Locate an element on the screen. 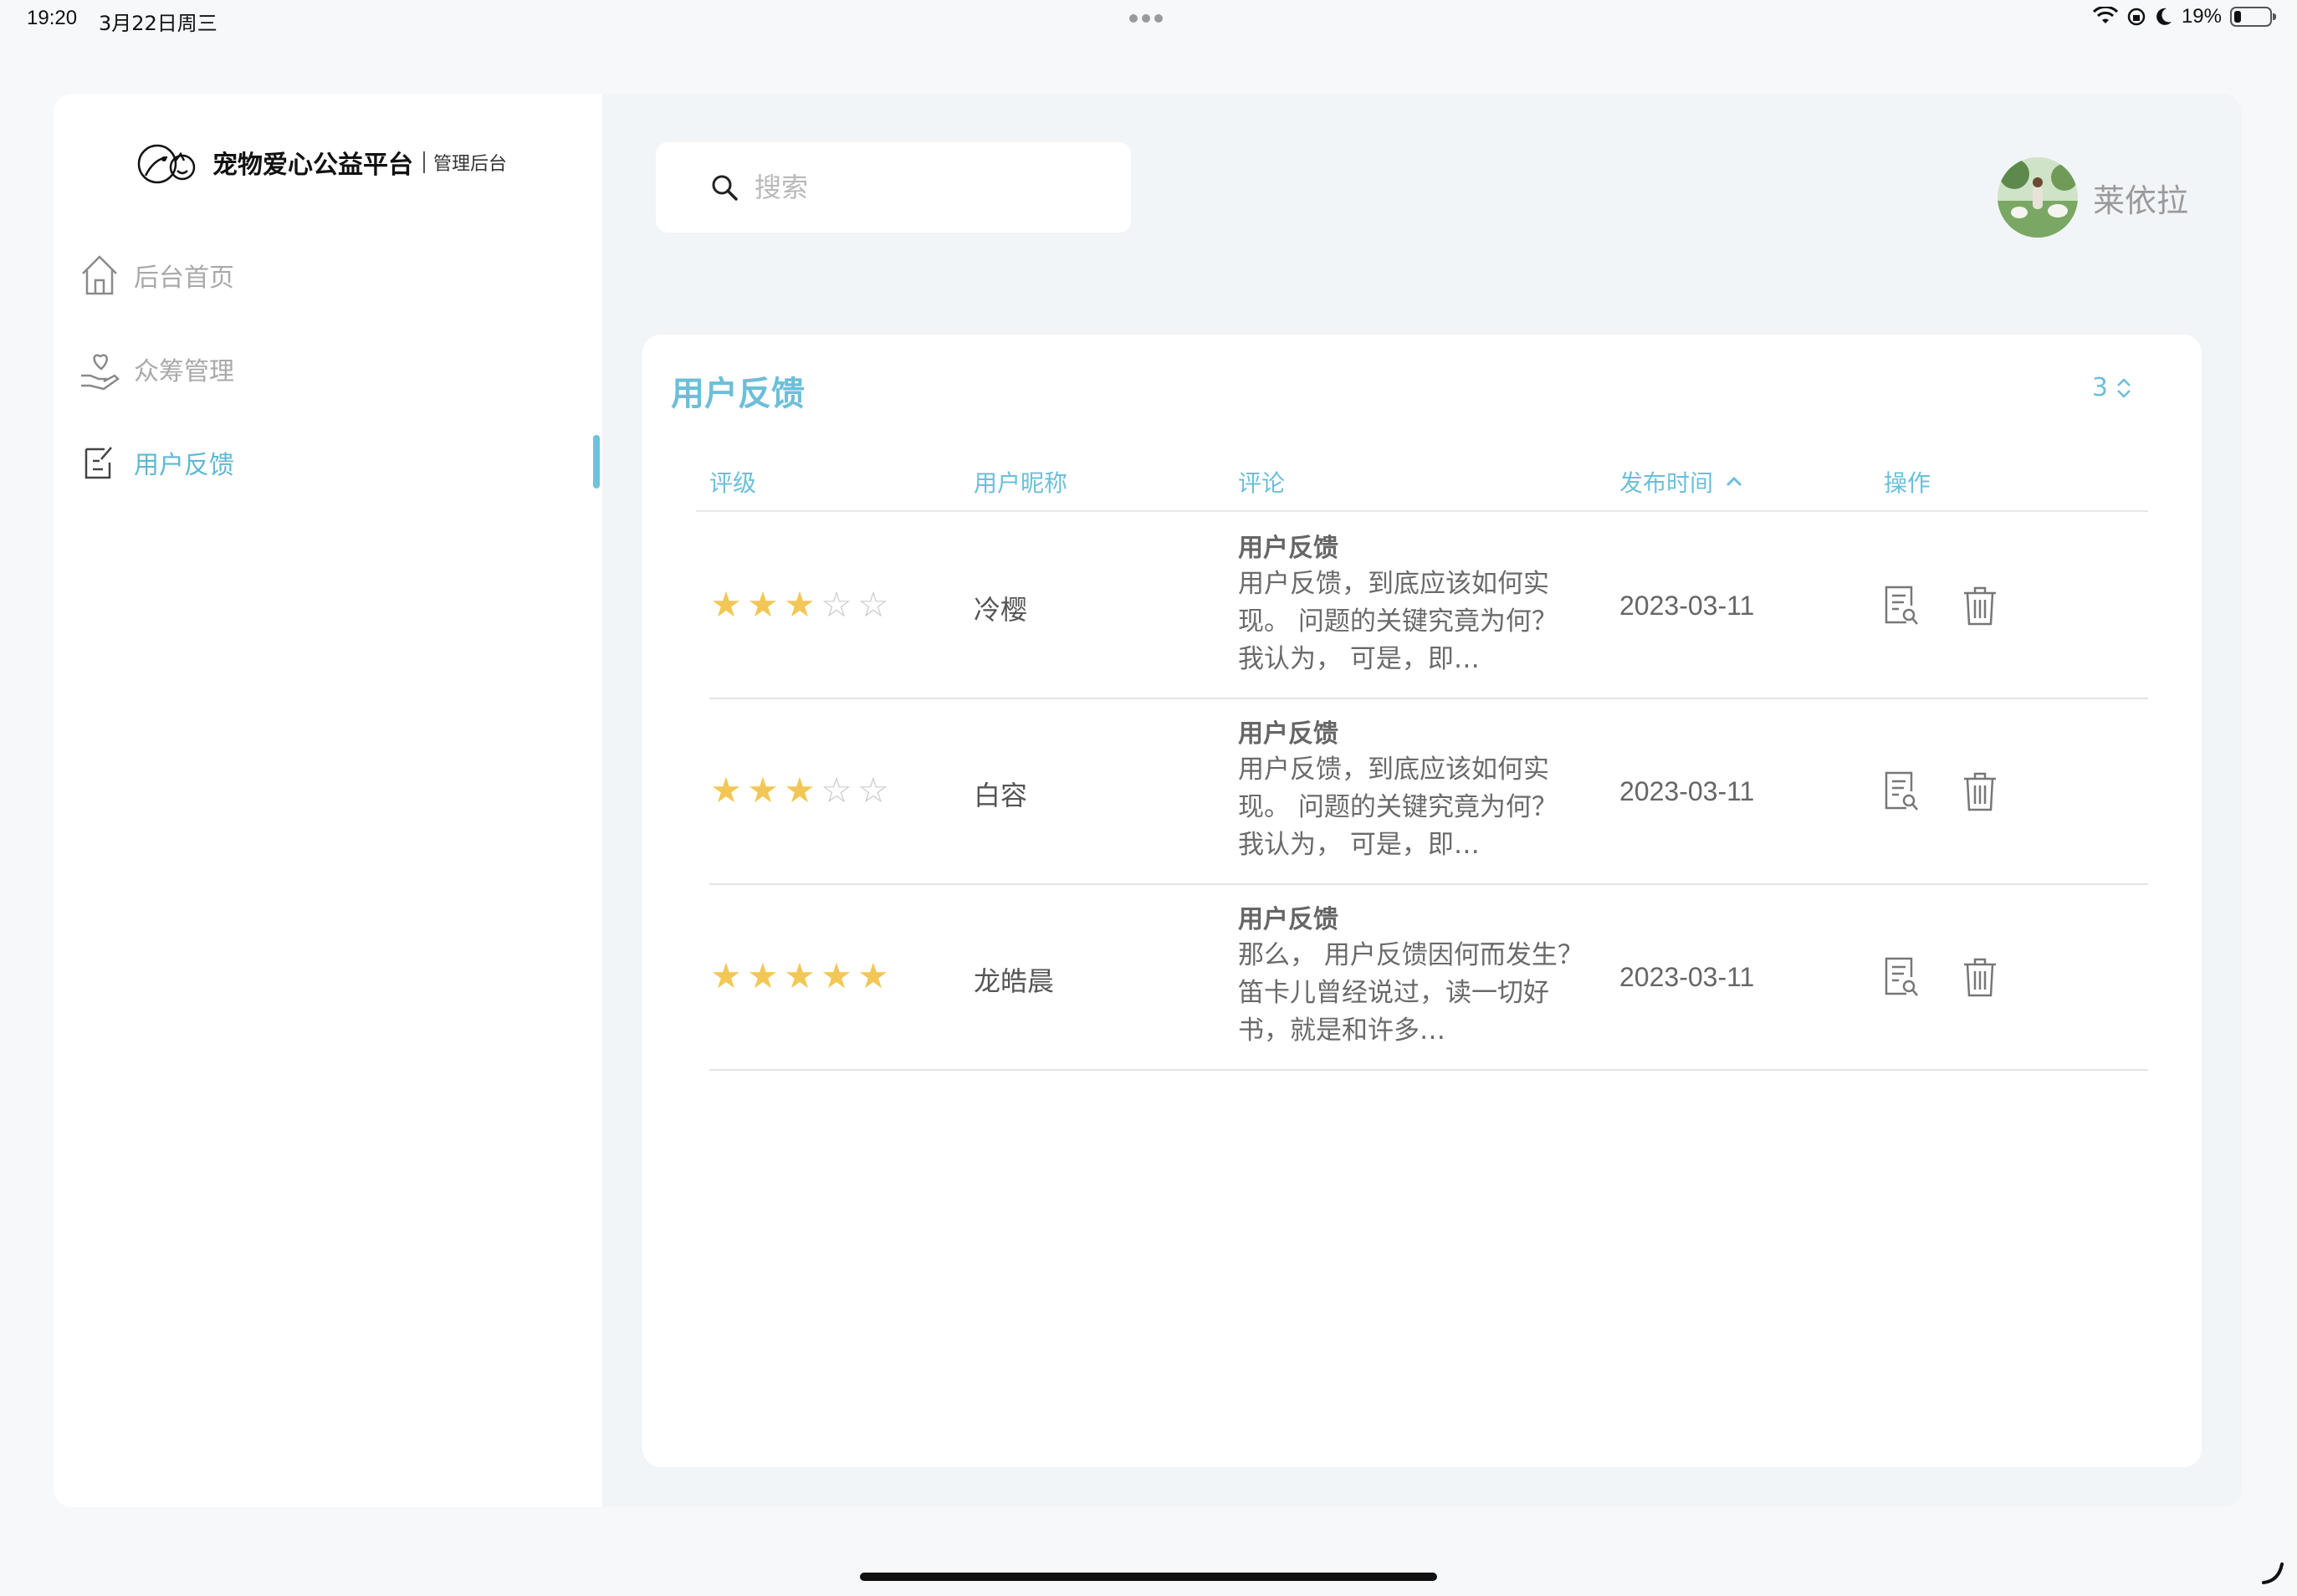 The width and height of the screenshot is (2297, 1596). brand: 宠物爱心公益平台 管理后台 is located at coordinates (320, 163).